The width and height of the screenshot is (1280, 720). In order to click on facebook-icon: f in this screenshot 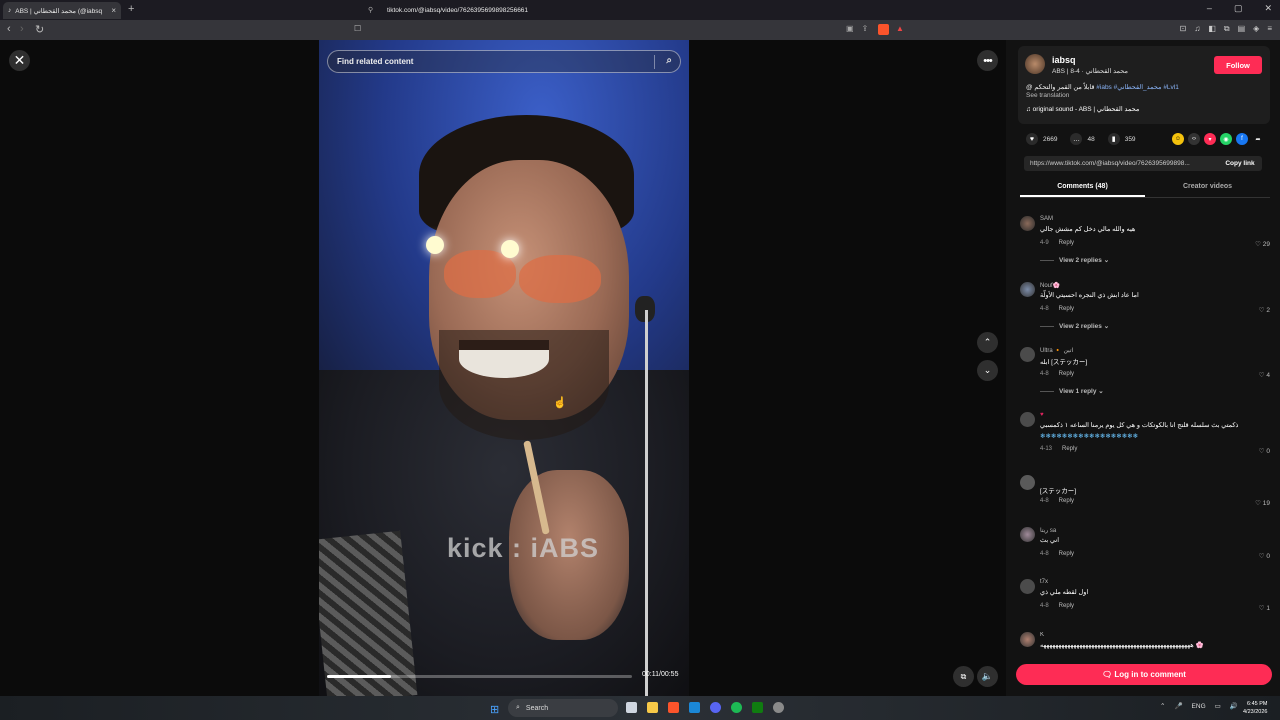, I will do `click(1242, 139)`.